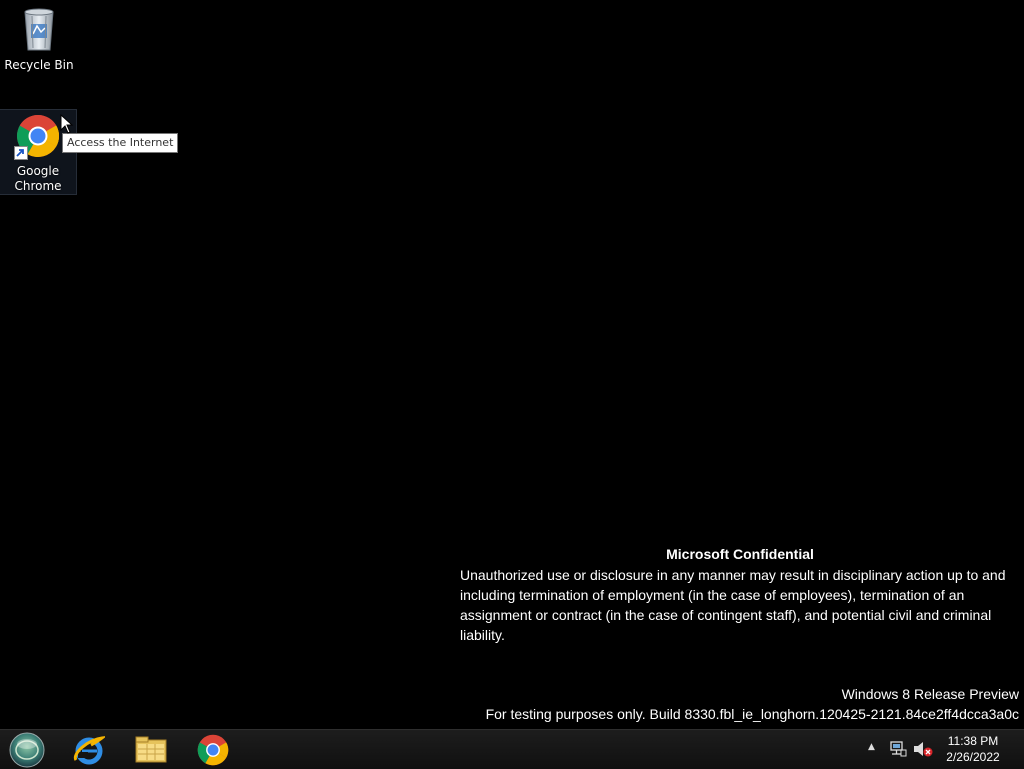 Image resolution: width=1024 pixels, height=769 pixels. What do you see at coordinates (871, 747) in the screenshot?
I see `show-hidden-icons-button: ▲` at bounding box center [871, 747].